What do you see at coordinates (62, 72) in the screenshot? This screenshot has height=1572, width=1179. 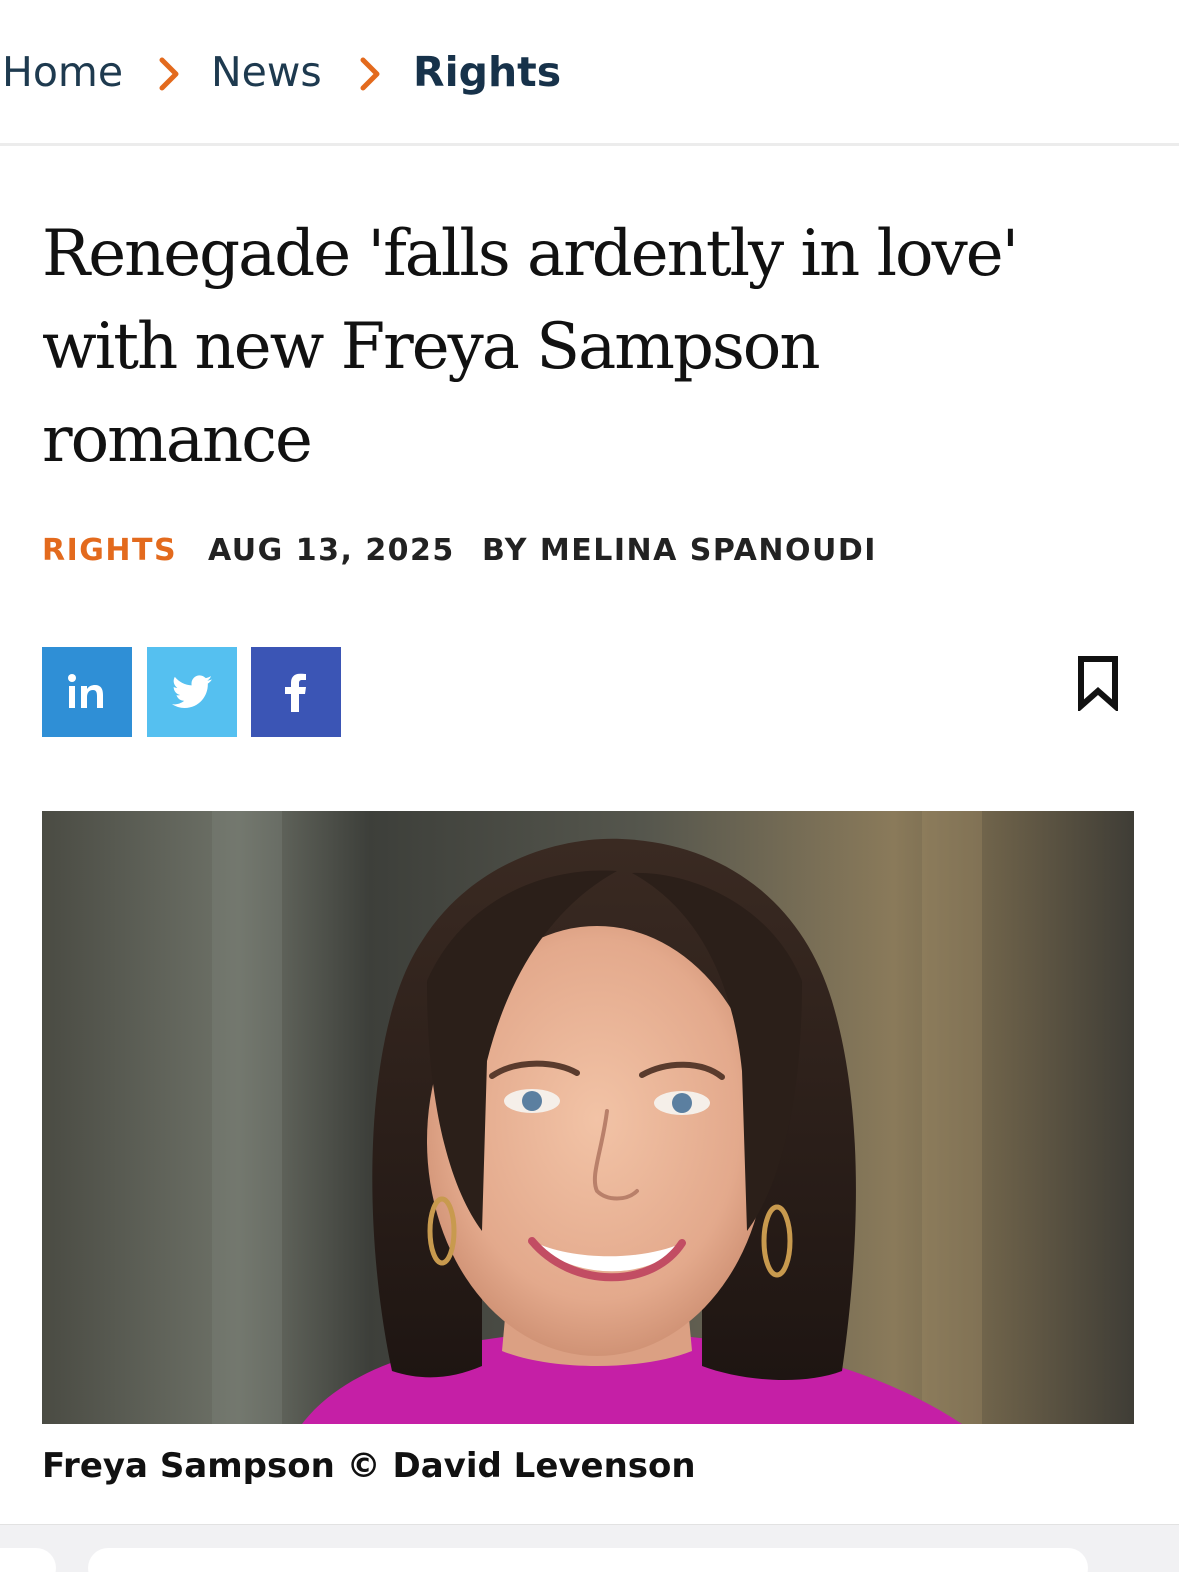 I see `breadcrumb-home: Home` at bounding box center [62, 72].